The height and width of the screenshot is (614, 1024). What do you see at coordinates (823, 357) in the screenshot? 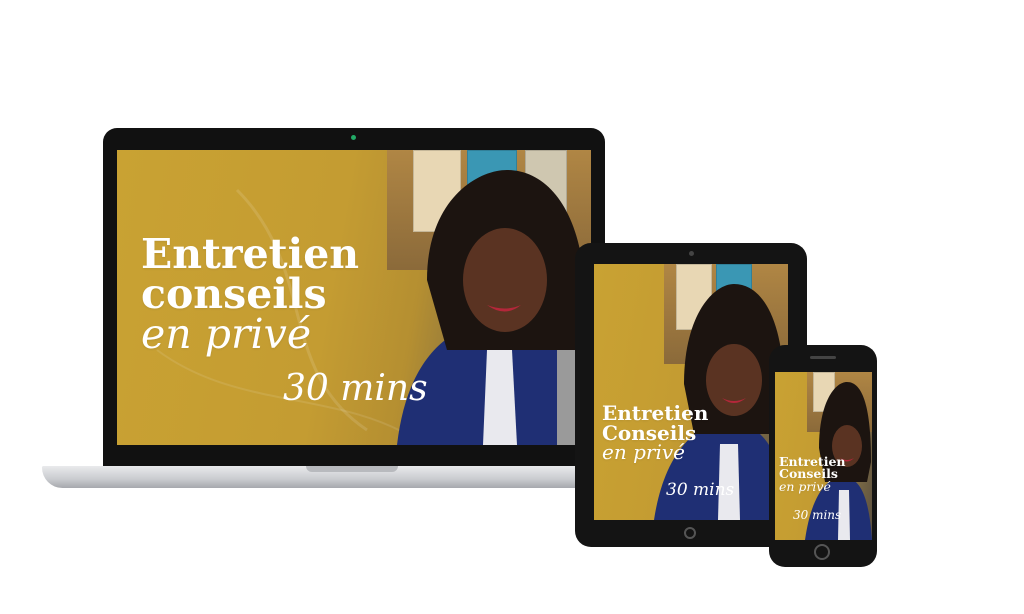
I see `phone-speaker` at bounding box center [823, 357].